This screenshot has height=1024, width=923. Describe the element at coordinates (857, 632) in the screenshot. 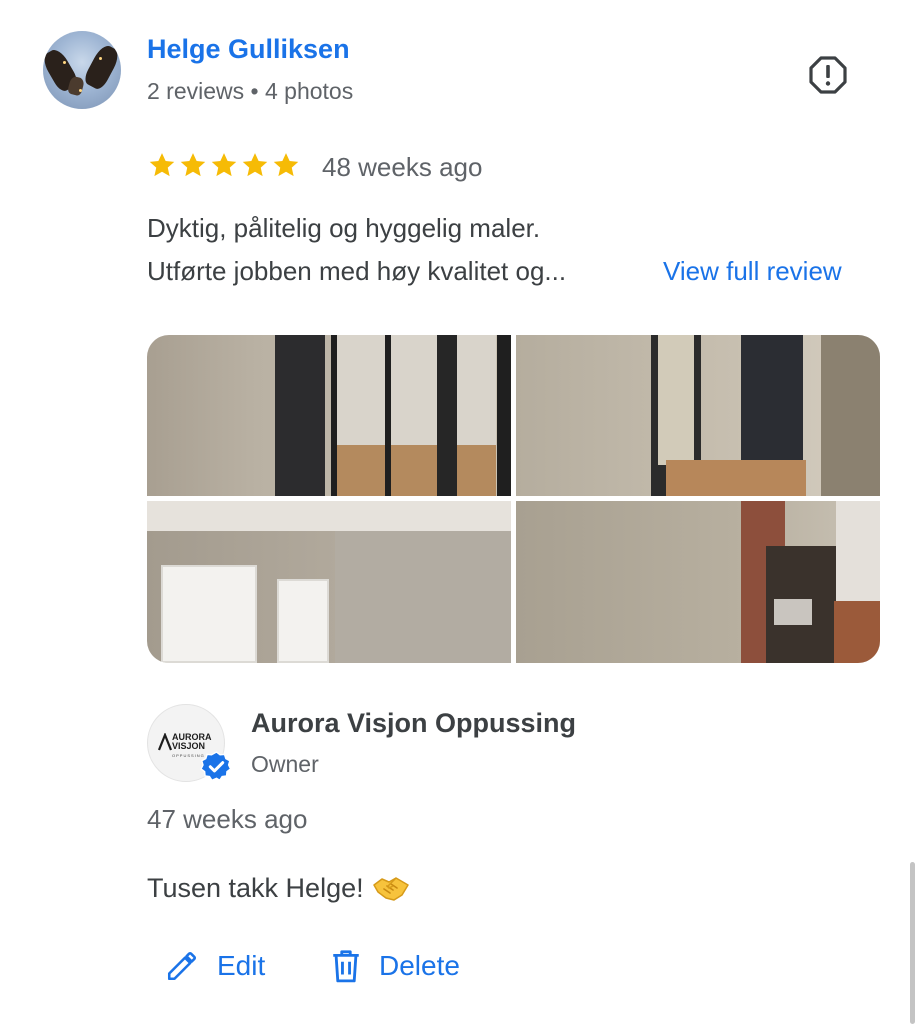

I see `photo-chair` at that location.